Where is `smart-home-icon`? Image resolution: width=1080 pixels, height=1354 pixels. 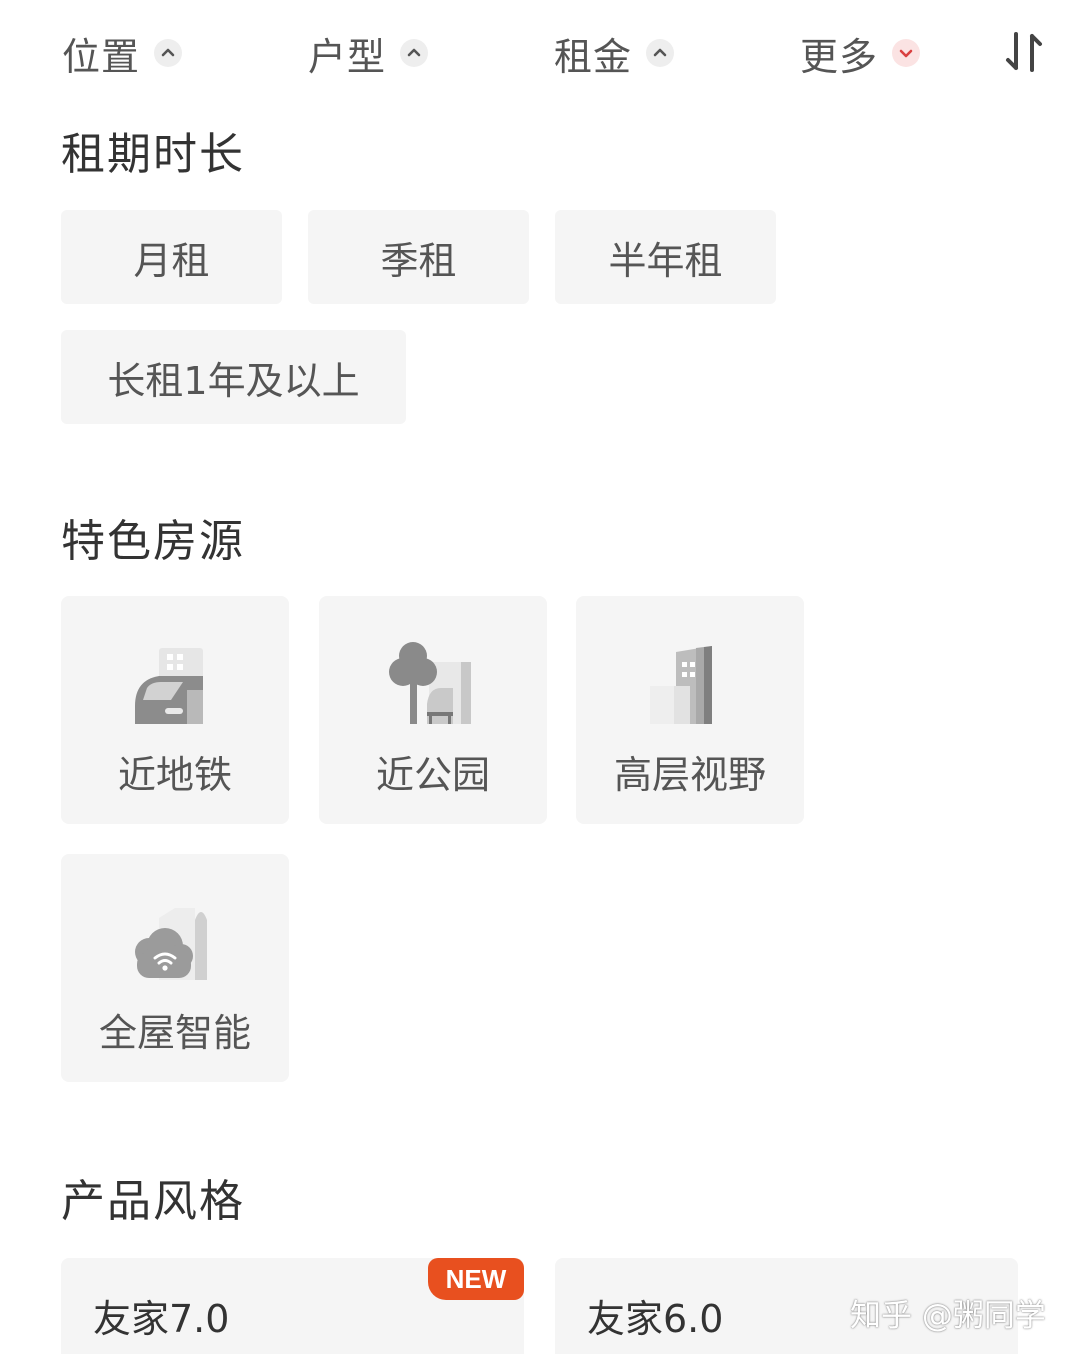
smart-home-icon is located at coordinates (175, 944).